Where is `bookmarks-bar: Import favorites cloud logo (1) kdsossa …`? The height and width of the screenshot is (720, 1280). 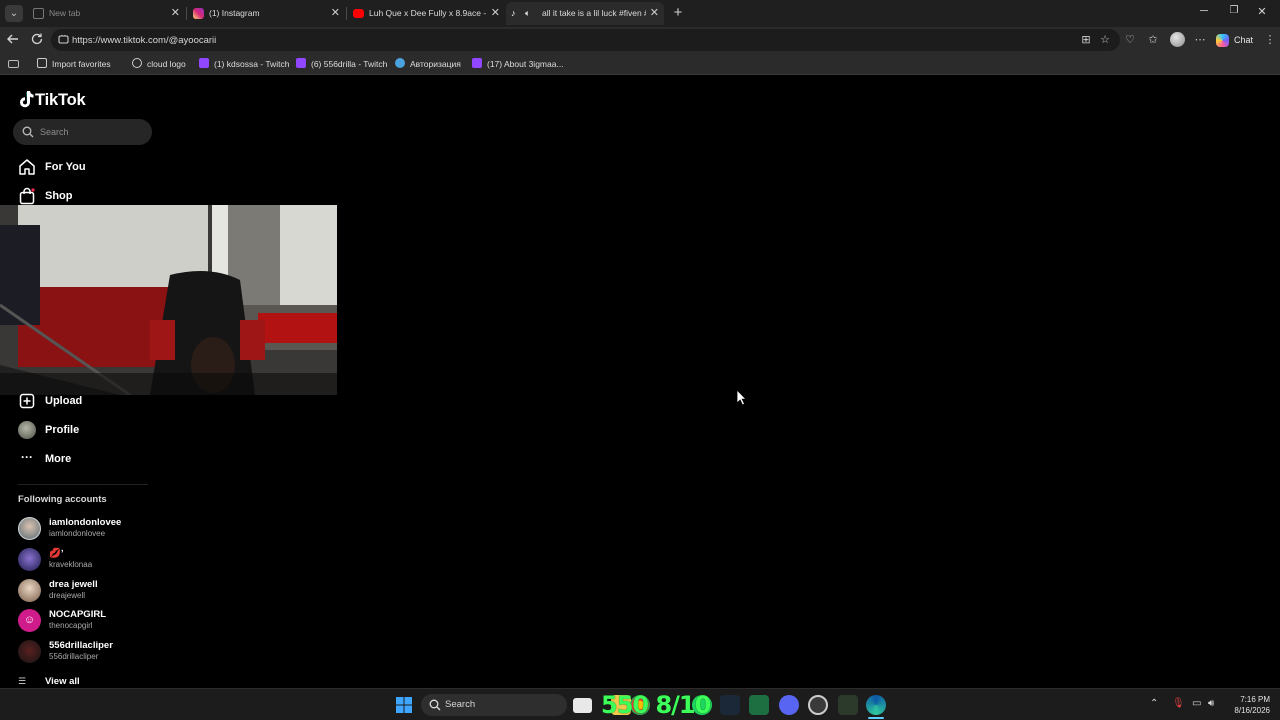
bookmarks-bar: Import favorites cloud logo (1) kdsossa … is located at coordinates (640, 64).